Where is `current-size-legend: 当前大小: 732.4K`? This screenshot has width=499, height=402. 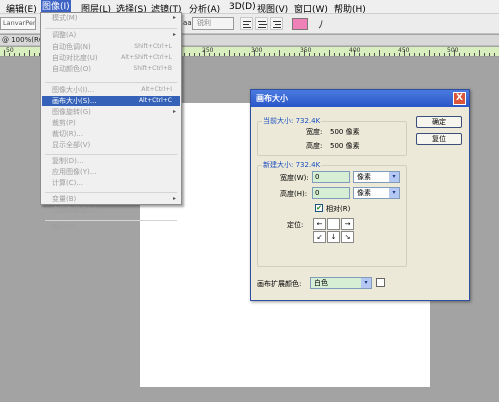 current-size-legend: 当前大小: 732.4K is located at coordinates (292, 121).